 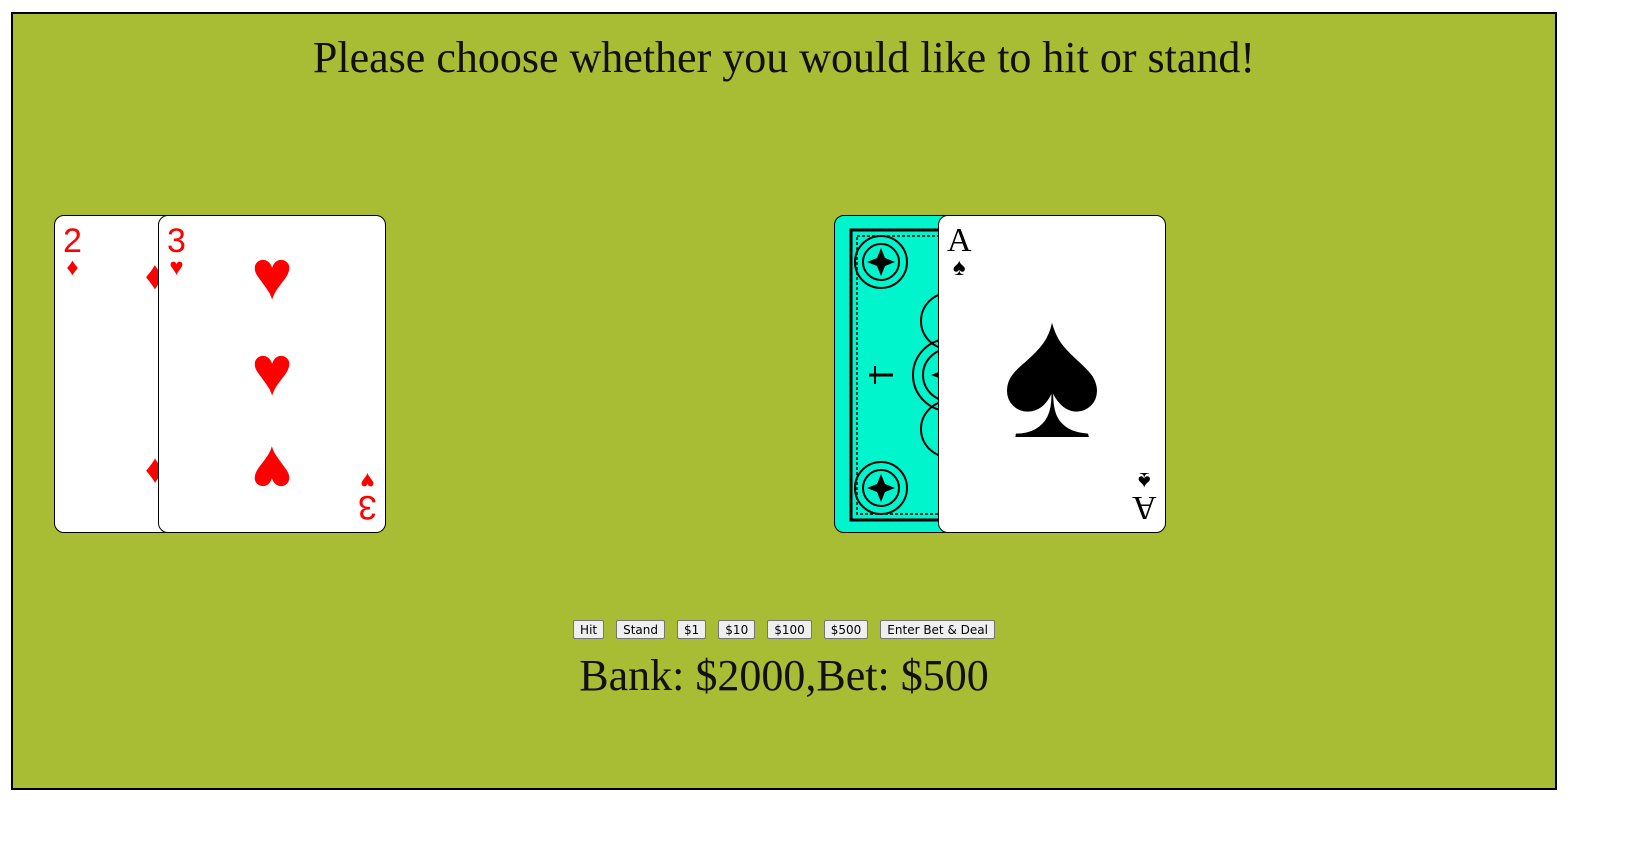 I want to click on bank-status: Bank: $2000,Bet: $500, so click(x=784, y=675).